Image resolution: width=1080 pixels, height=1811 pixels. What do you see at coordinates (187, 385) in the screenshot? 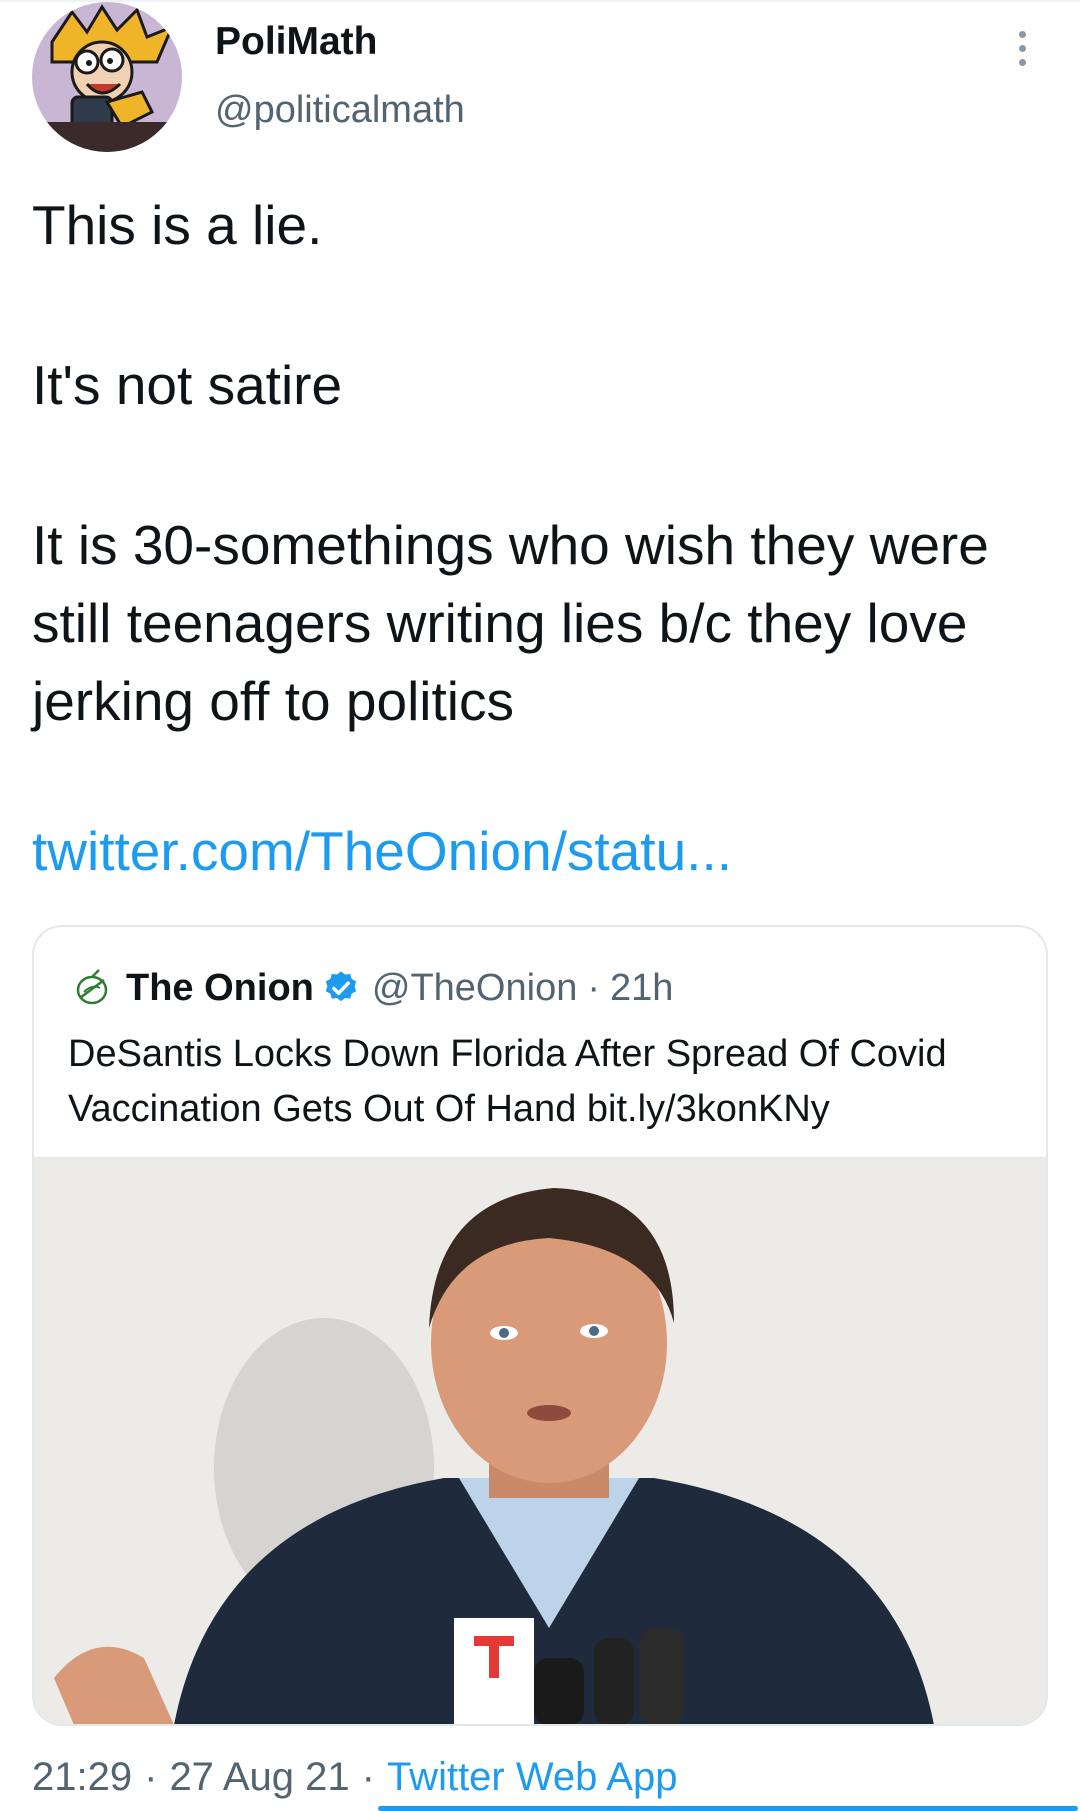
I see `tweet-paragraph: It's not satire` at bounding box center [187, 385].